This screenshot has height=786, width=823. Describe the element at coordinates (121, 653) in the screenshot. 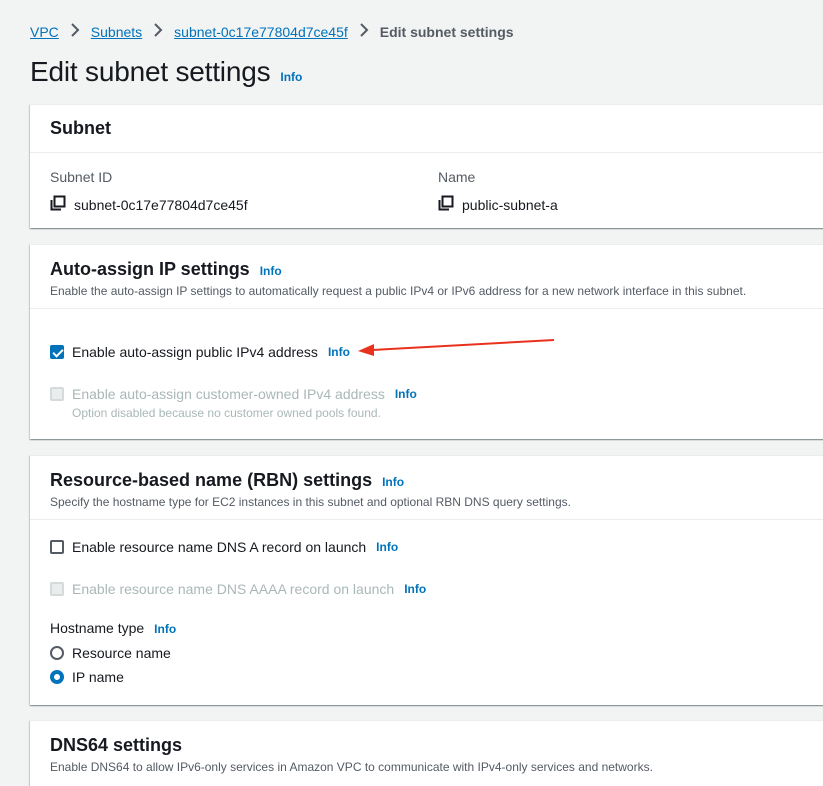

I see `radio-resource-name-label: Resource name` at that location.